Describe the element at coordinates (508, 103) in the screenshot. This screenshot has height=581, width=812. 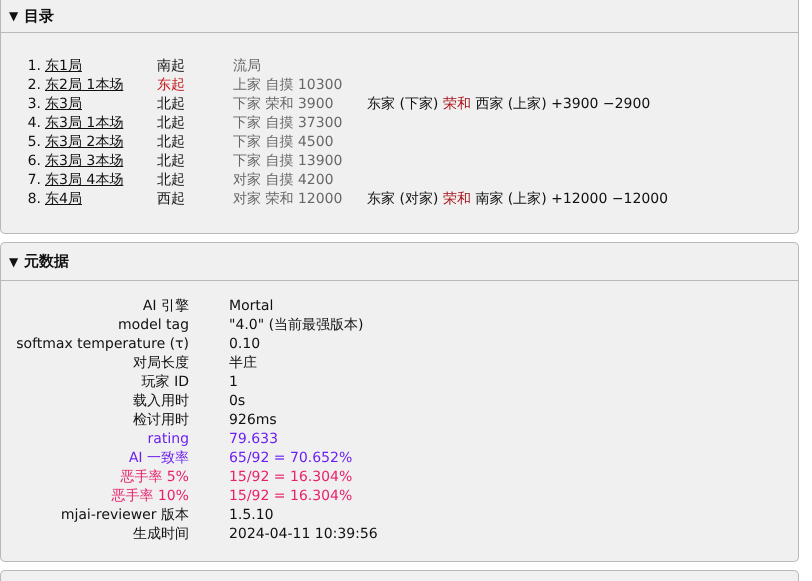
I see `result-text: 东家 (下家) 荣和 西家 (上家) +3900 −2900` at that location.